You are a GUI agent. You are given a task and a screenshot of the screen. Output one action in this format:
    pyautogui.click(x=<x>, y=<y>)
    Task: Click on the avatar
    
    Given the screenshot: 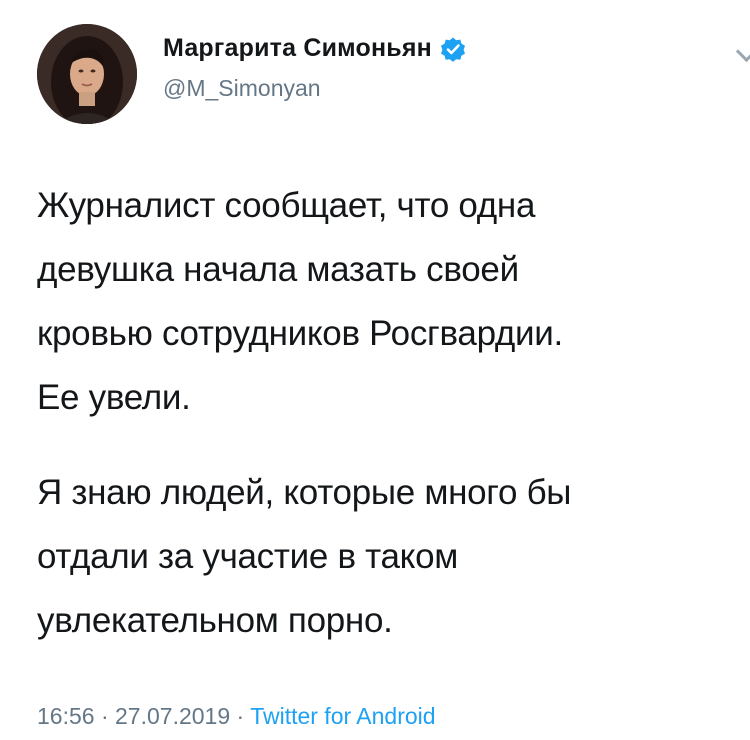 What is the action you would take?
    pyautogui.click(x=87, y=74)
    